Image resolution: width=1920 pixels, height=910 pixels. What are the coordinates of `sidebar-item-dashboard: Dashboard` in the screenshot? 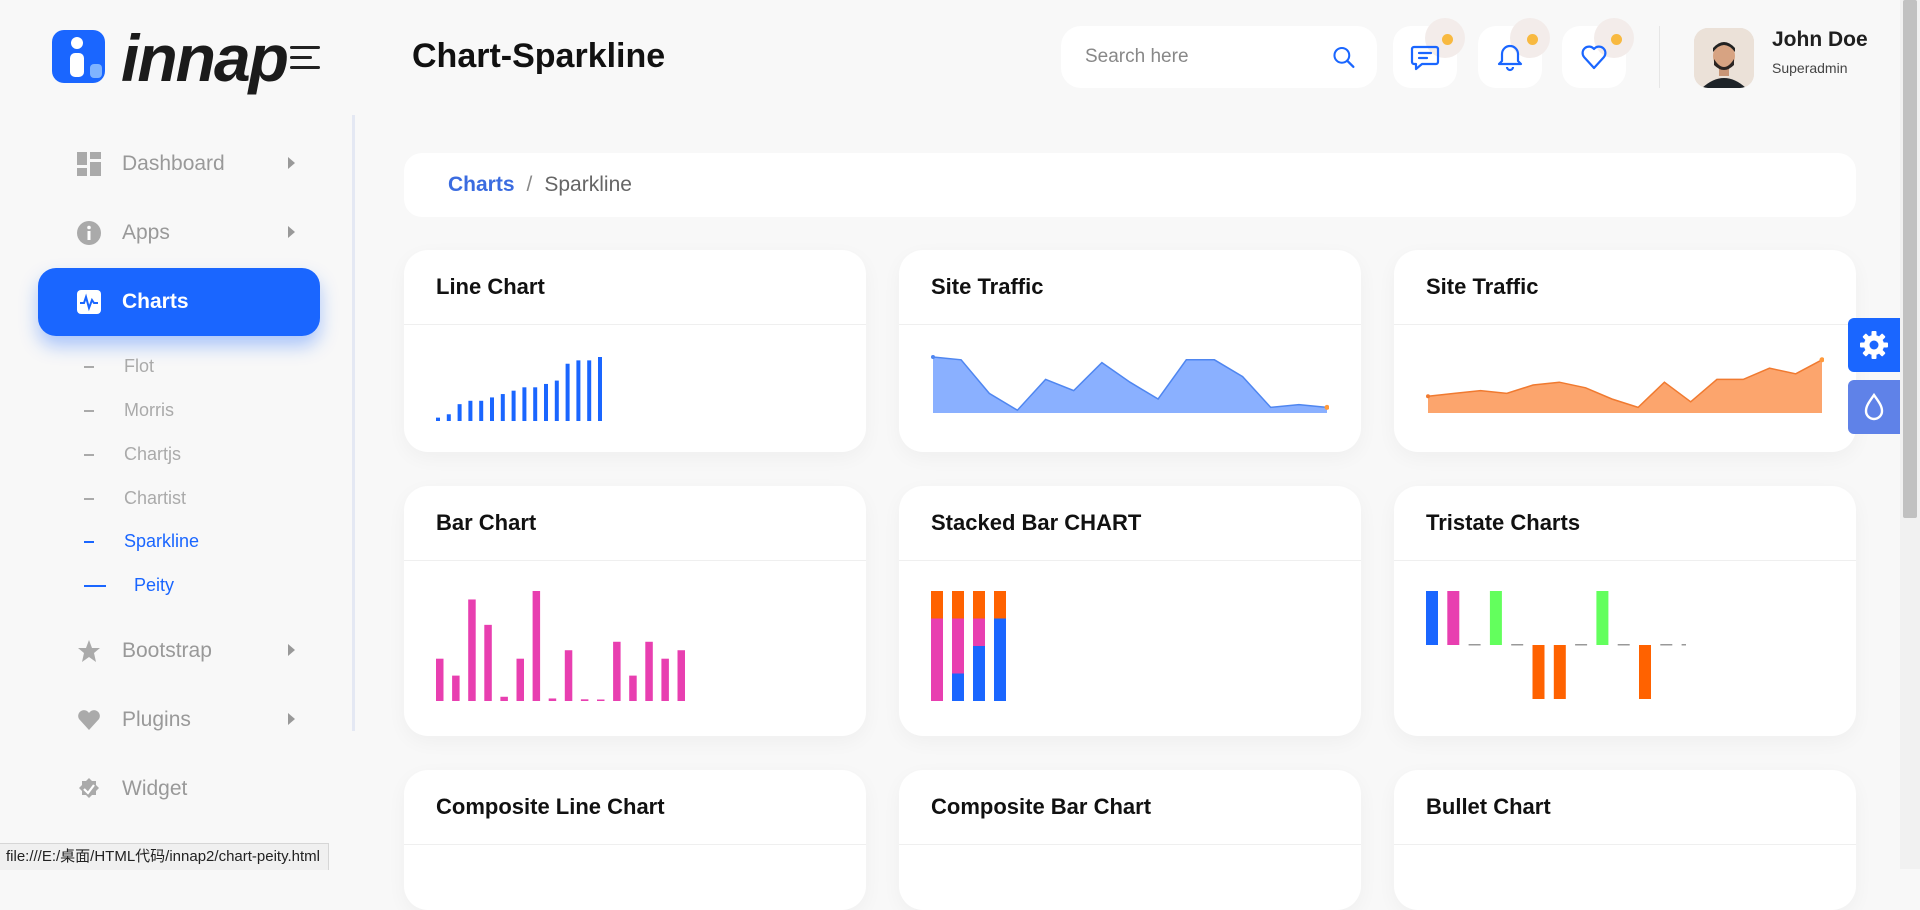 It's located at (179, 164).